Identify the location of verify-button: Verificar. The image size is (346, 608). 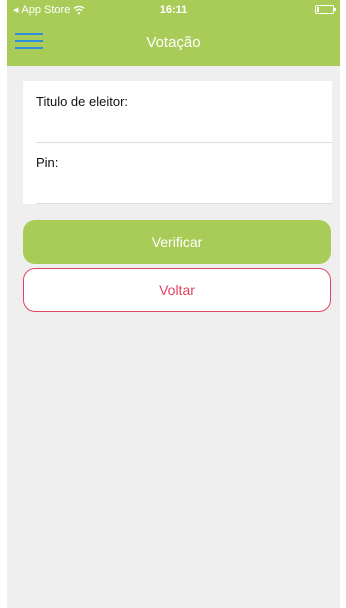
(177, 242).